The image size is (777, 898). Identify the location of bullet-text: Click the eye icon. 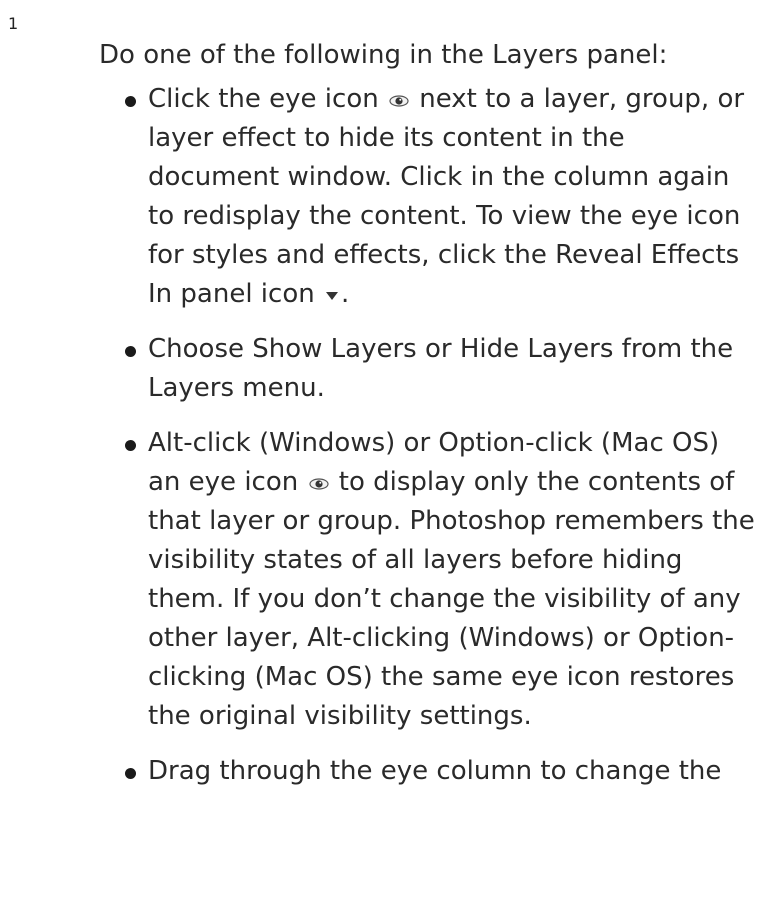
(263, 99).